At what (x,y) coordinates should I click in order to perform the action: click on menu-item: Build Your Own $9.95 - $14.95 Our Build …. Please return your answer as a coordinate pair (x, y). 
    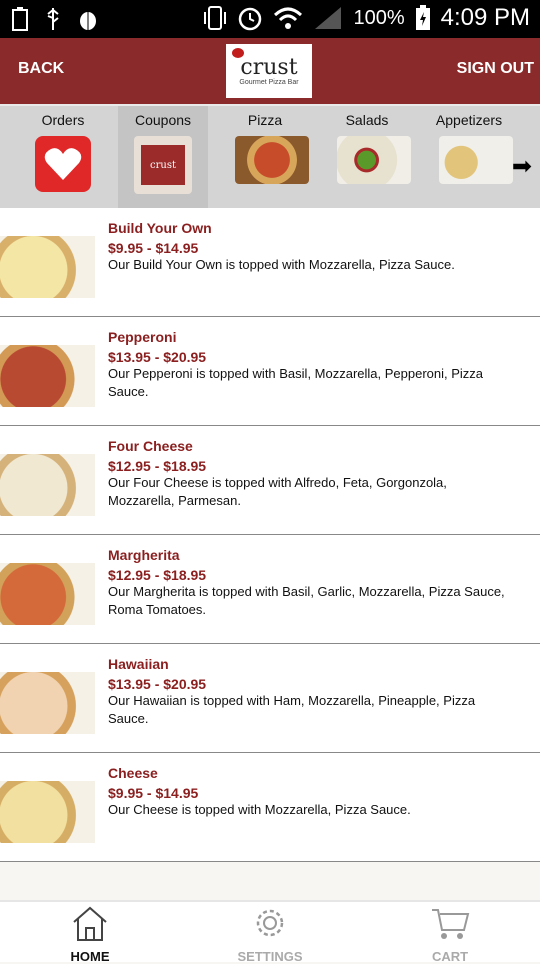
    Looking at the image, I should click on (270, 262).